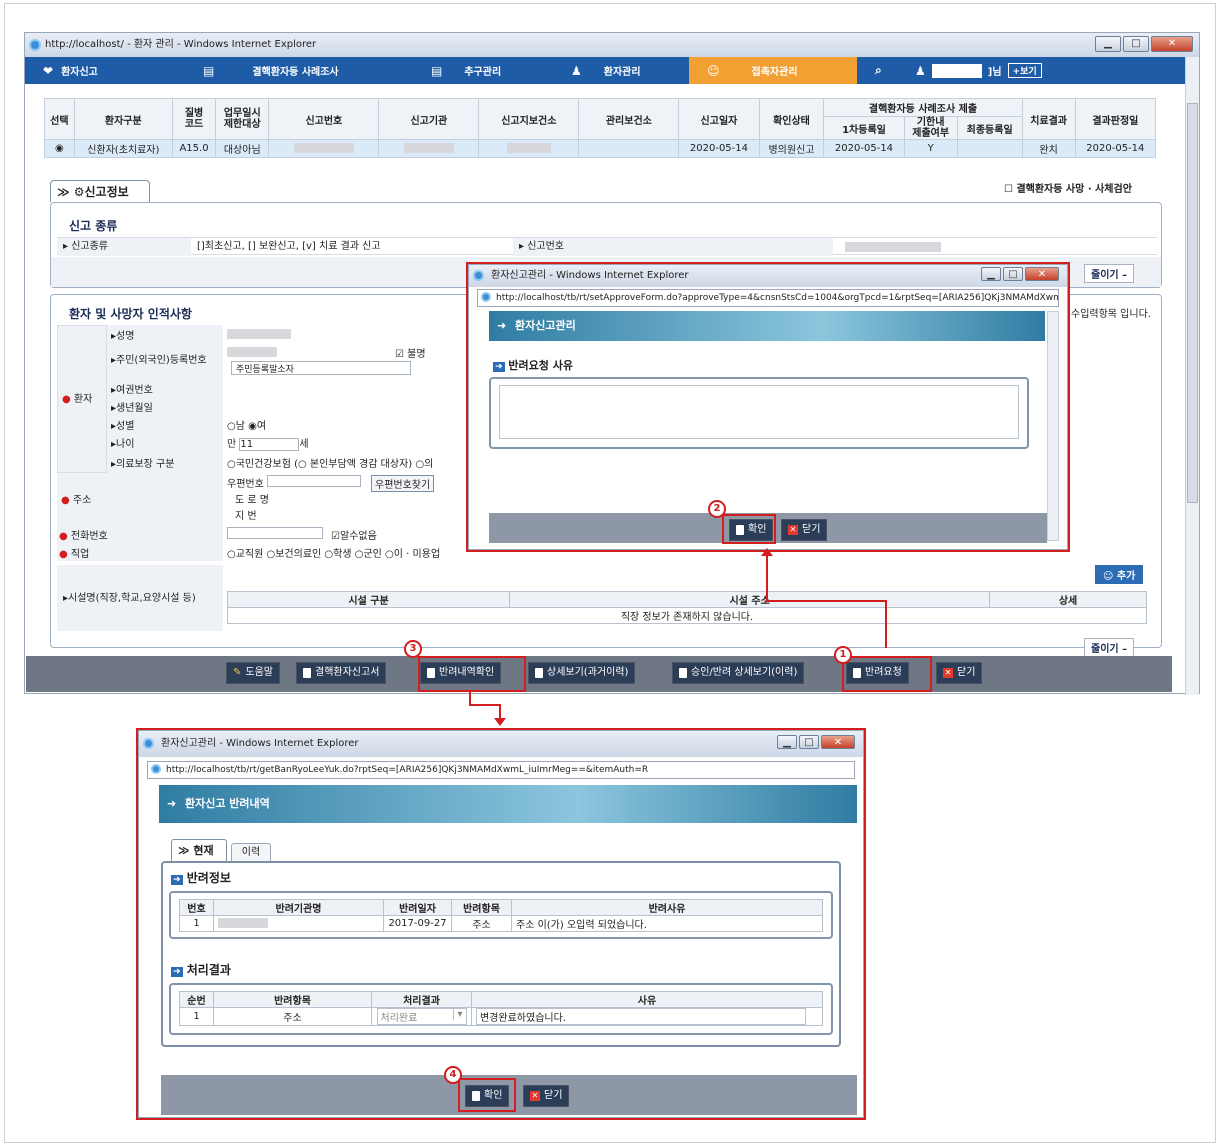  I want to click on search-icon: ⌕, so click(878, 70).